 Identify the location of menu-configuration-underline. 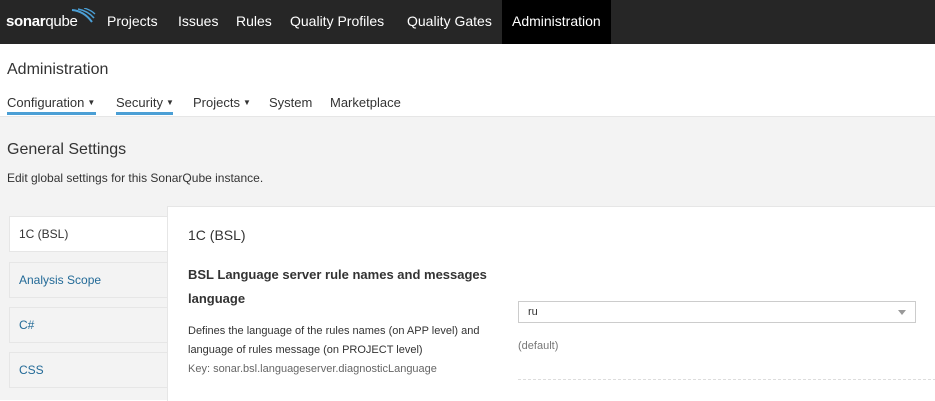
(51, 113).